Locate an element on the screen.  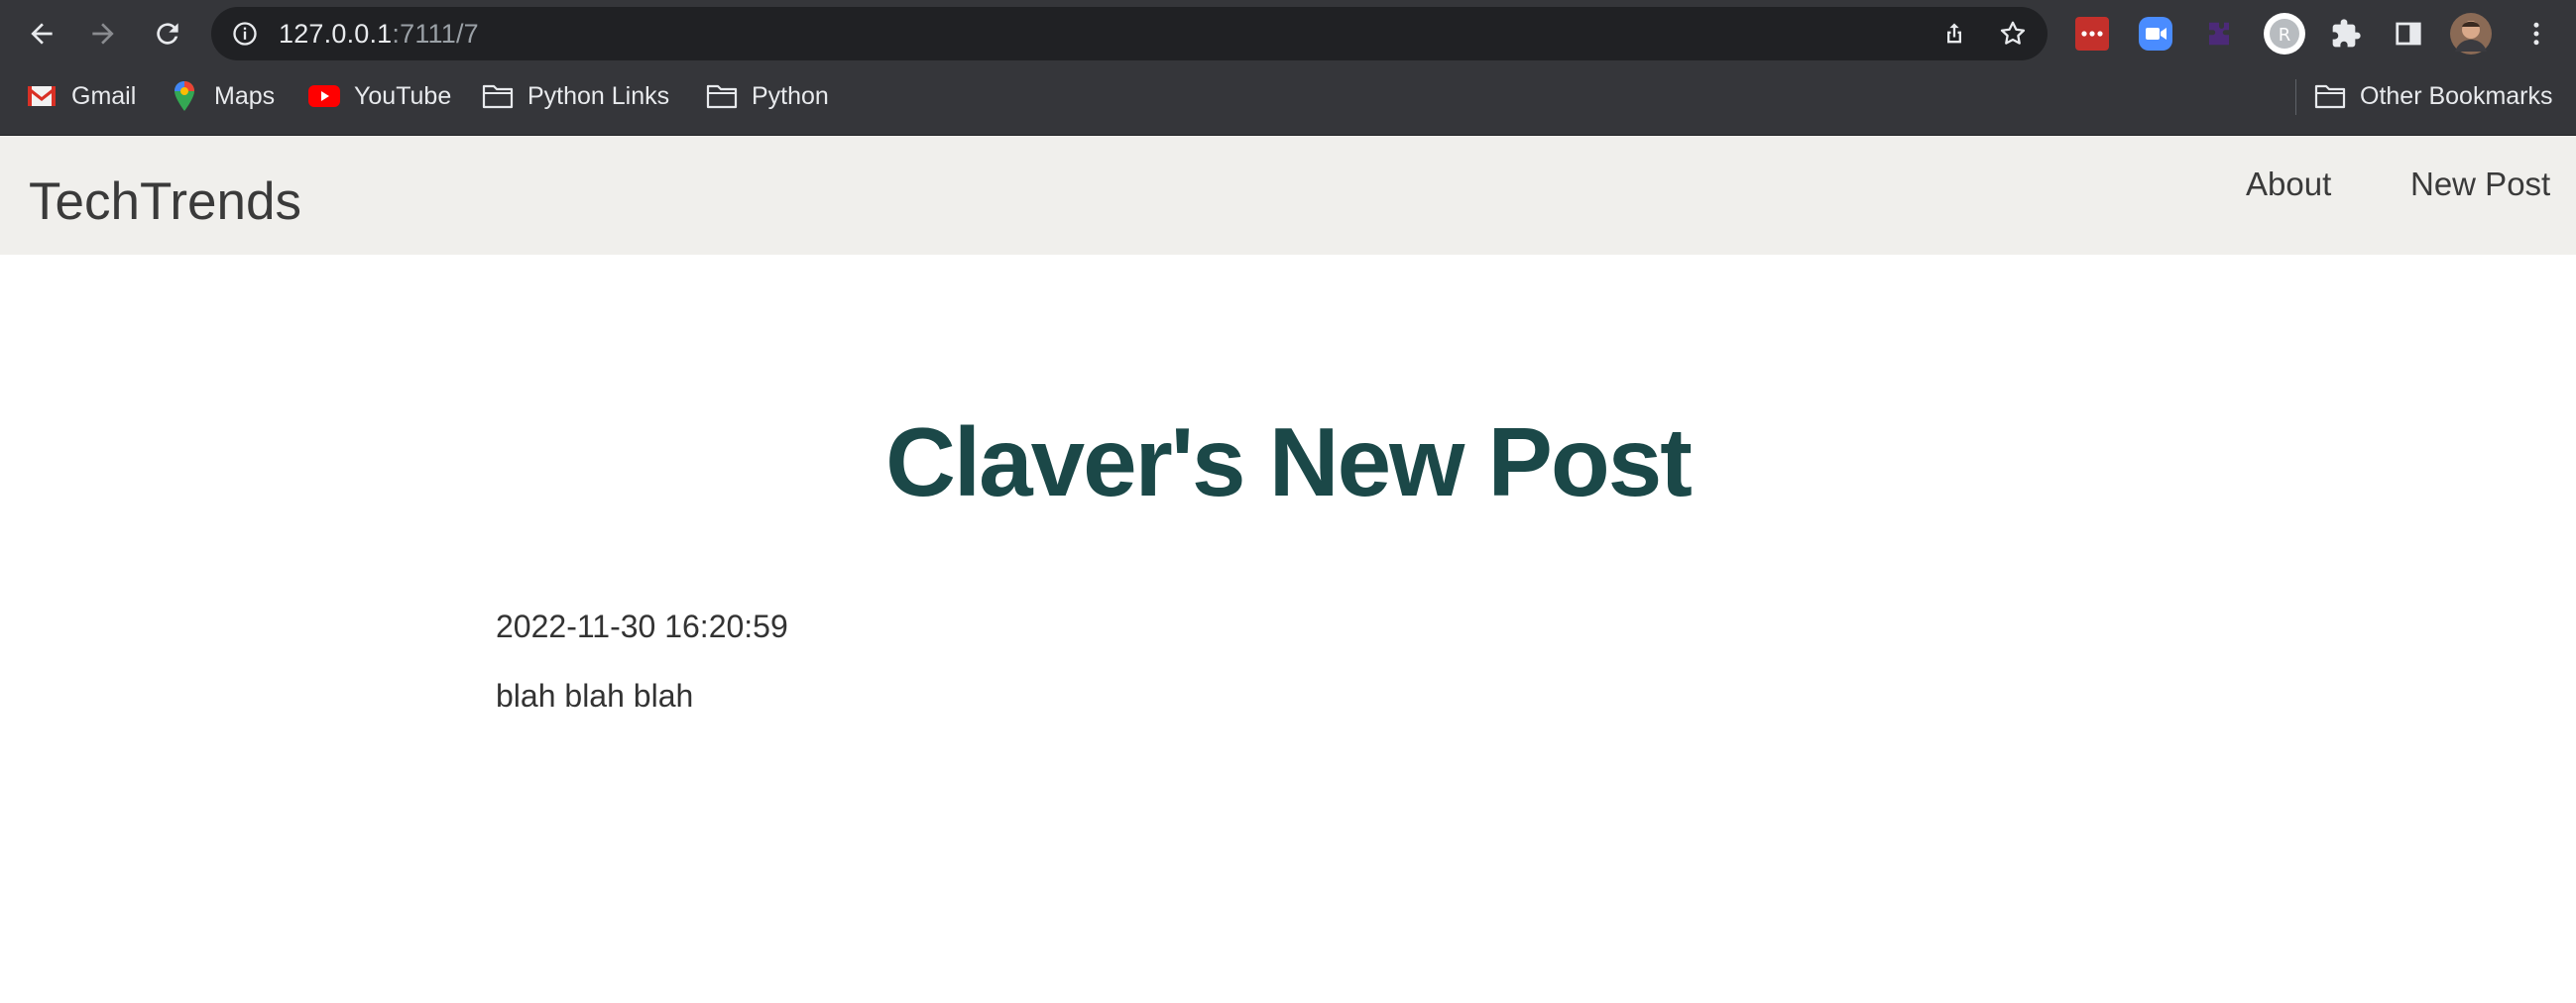
bookmark-star-icon is located at coordinates (2013, 34).